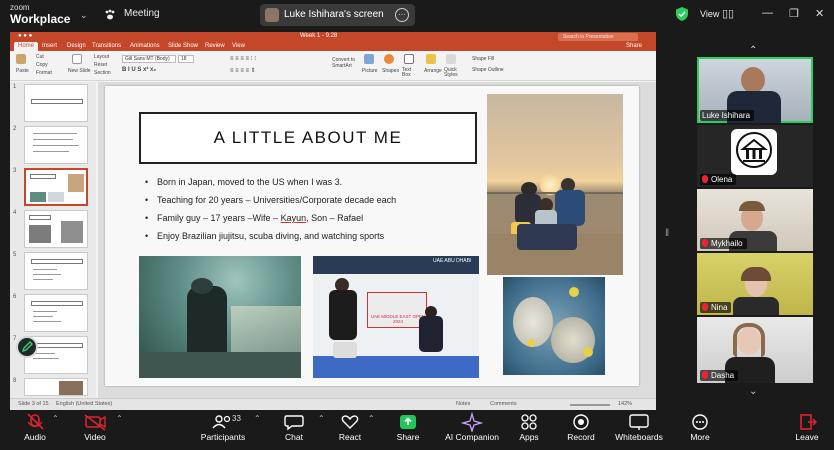 The height and width of the screenshot is (450, 834). I want to click on share-button: Share, so click(408, 427).